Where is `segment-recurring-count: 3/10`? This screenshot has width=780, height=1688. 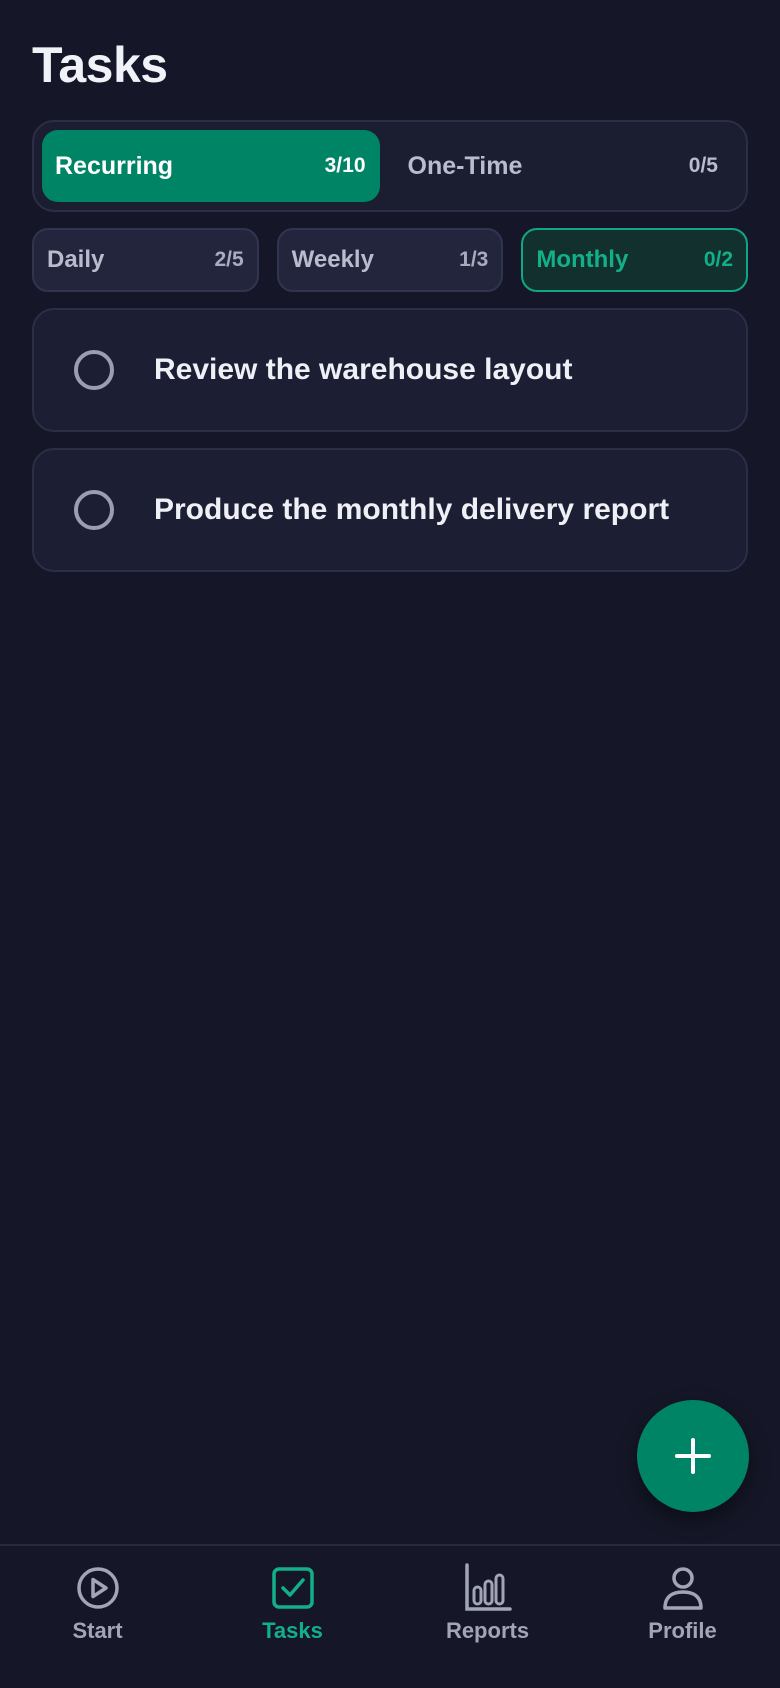 segment-recurring-count: 3/10 is located at coordinates (345, 165).